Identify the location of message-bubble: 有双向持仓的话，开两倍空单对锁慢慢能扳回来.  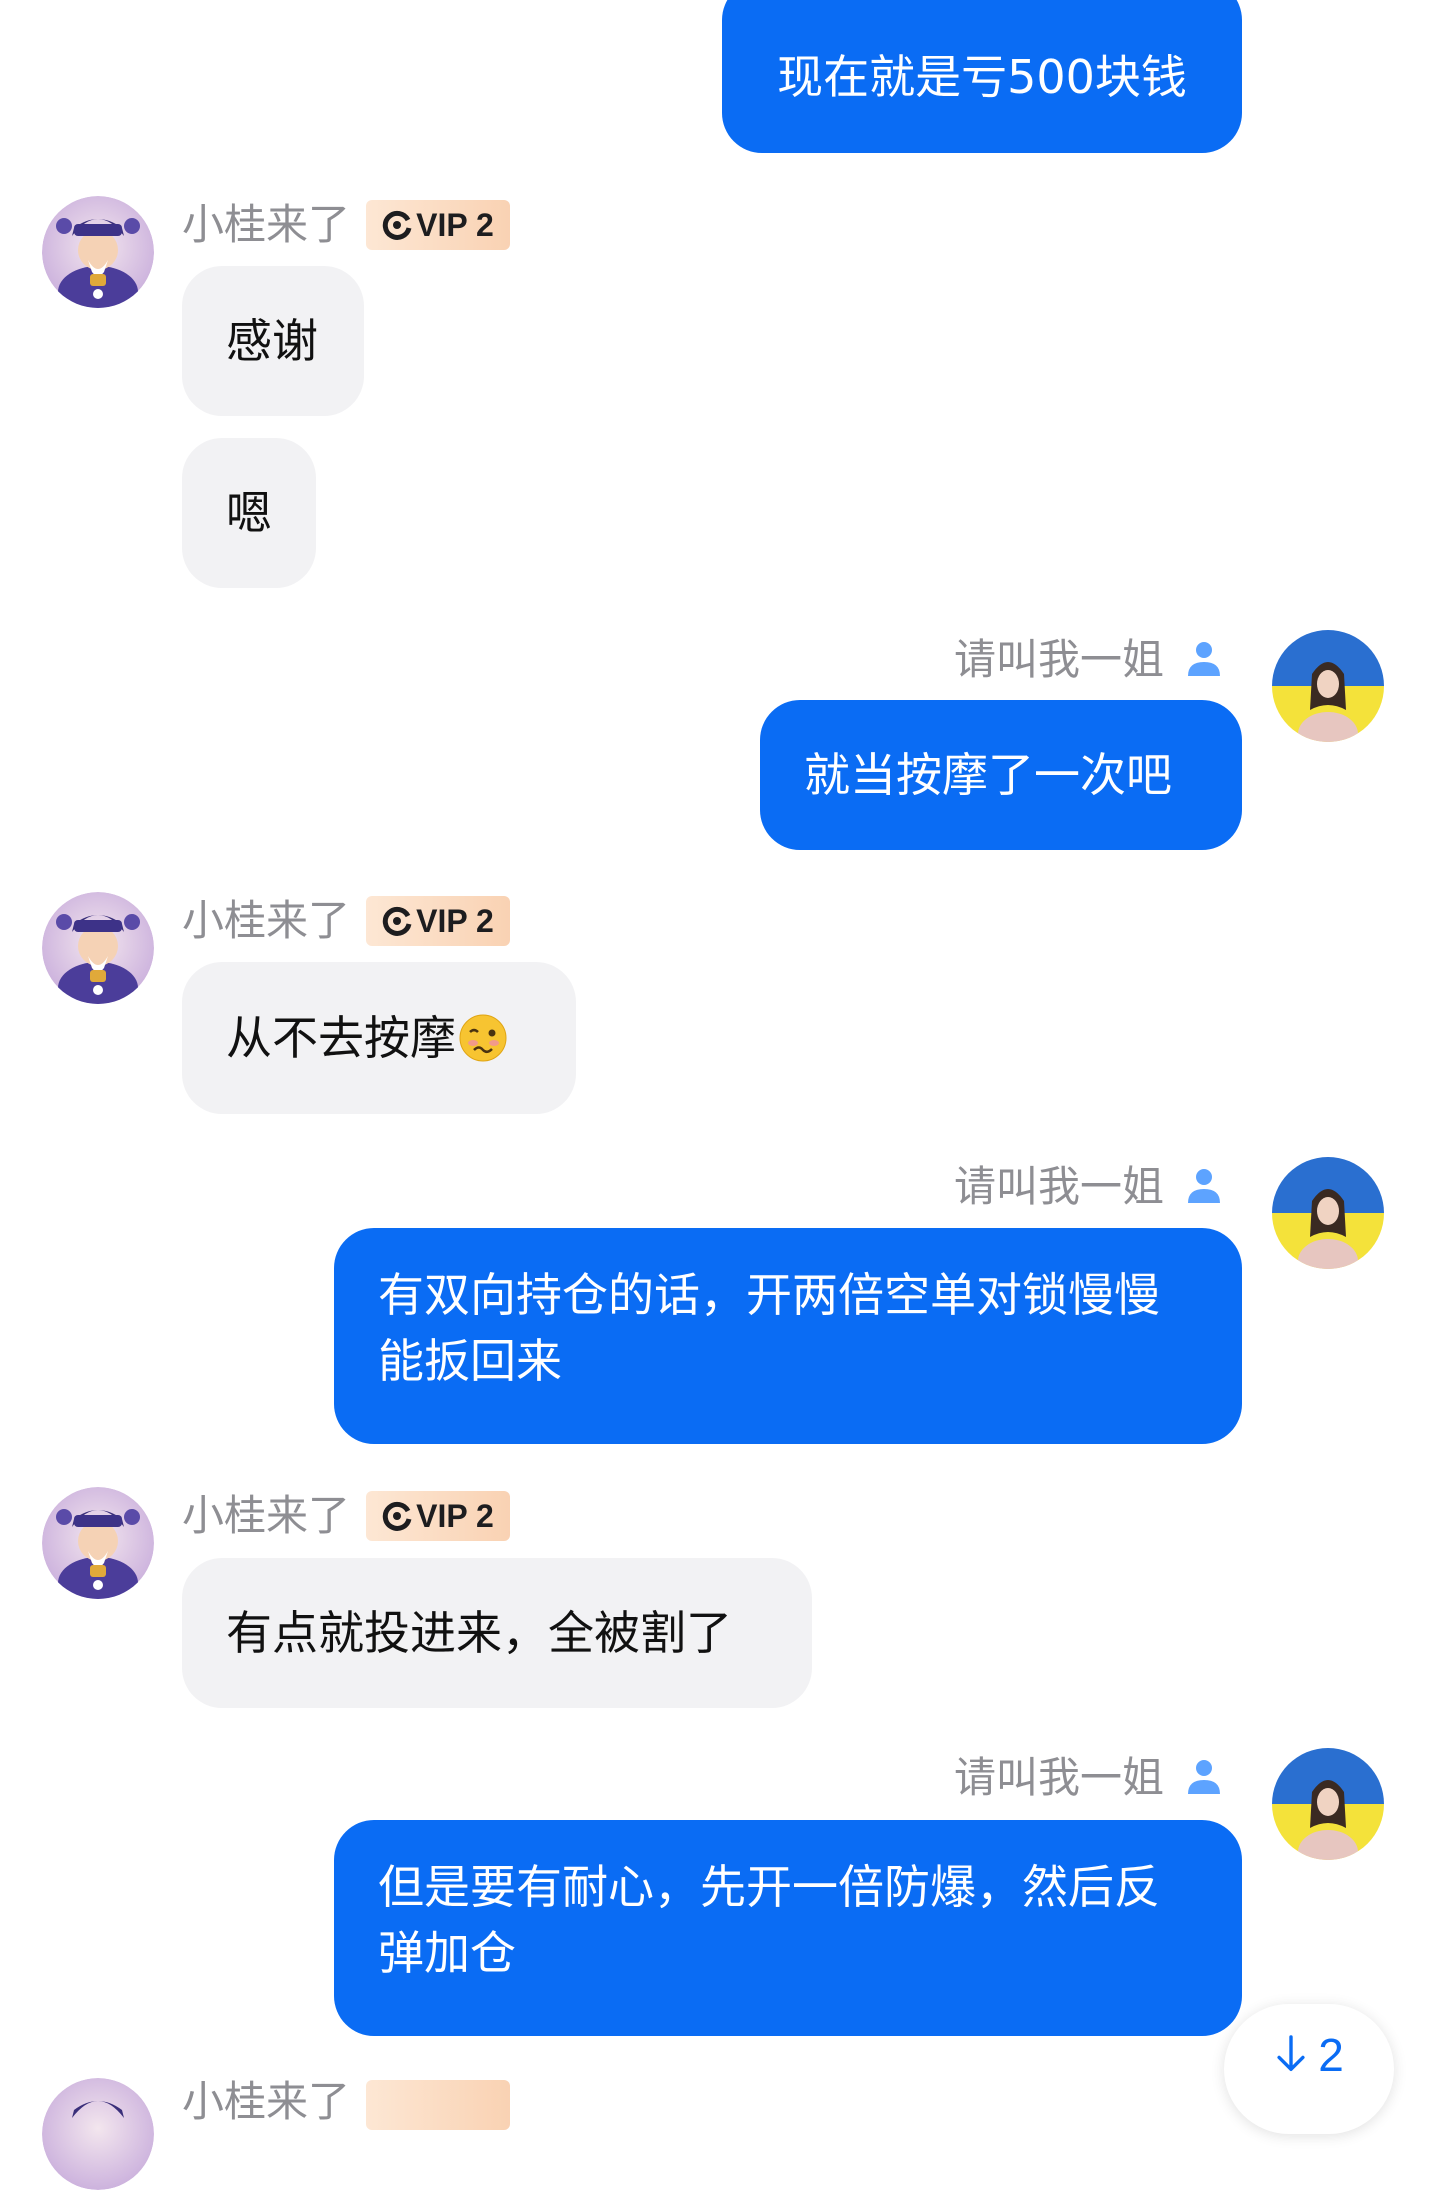
(788, 1336).